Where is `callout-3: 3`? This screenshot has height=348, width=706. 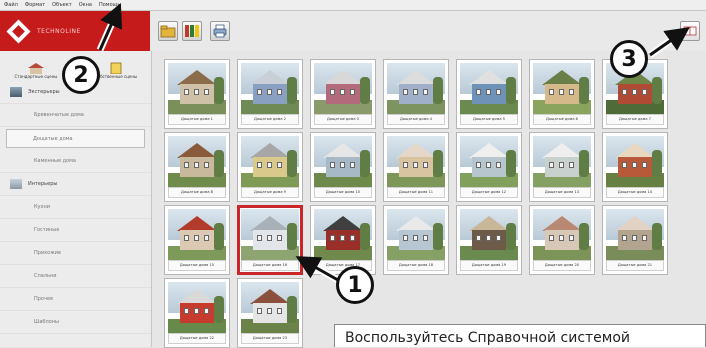
callout-3: 3 is located at coordinates (629, 59).